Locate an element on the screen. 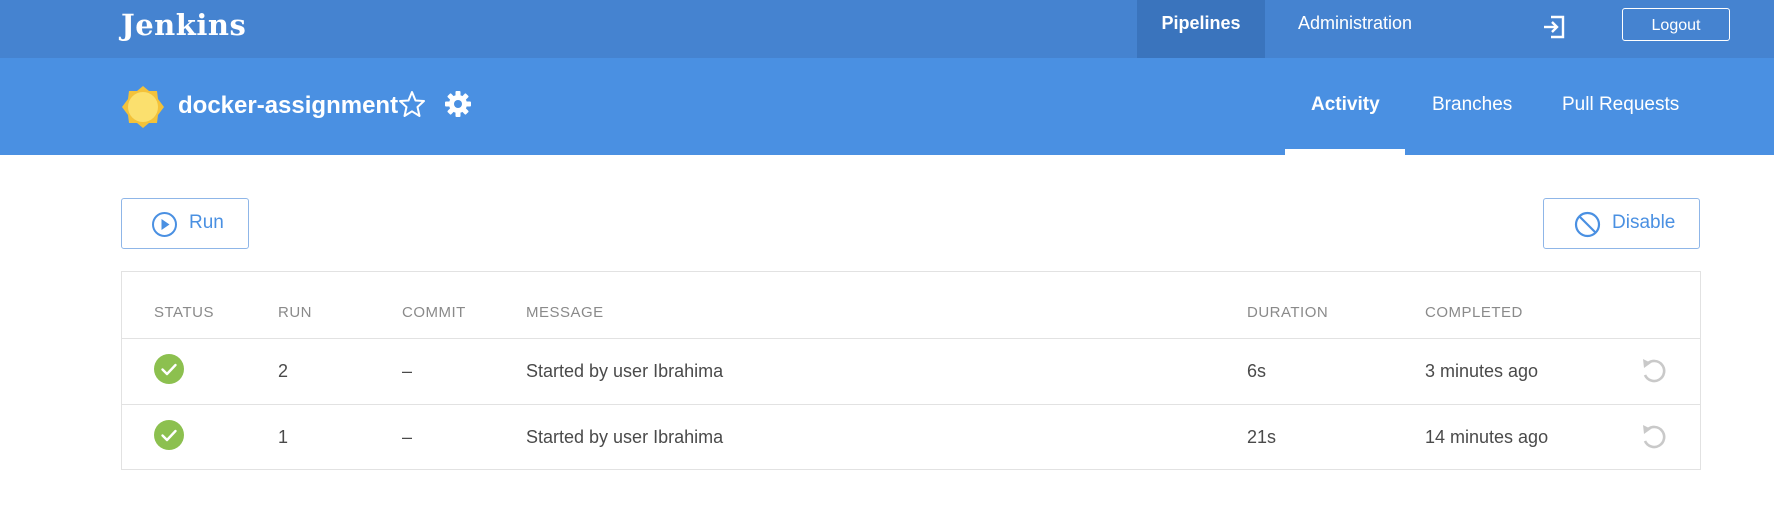 Image resolution: width=1774 pixels, height=508 pixels. nav-tab-pipelines: Pipelines is located at coordinates (1201, 29).